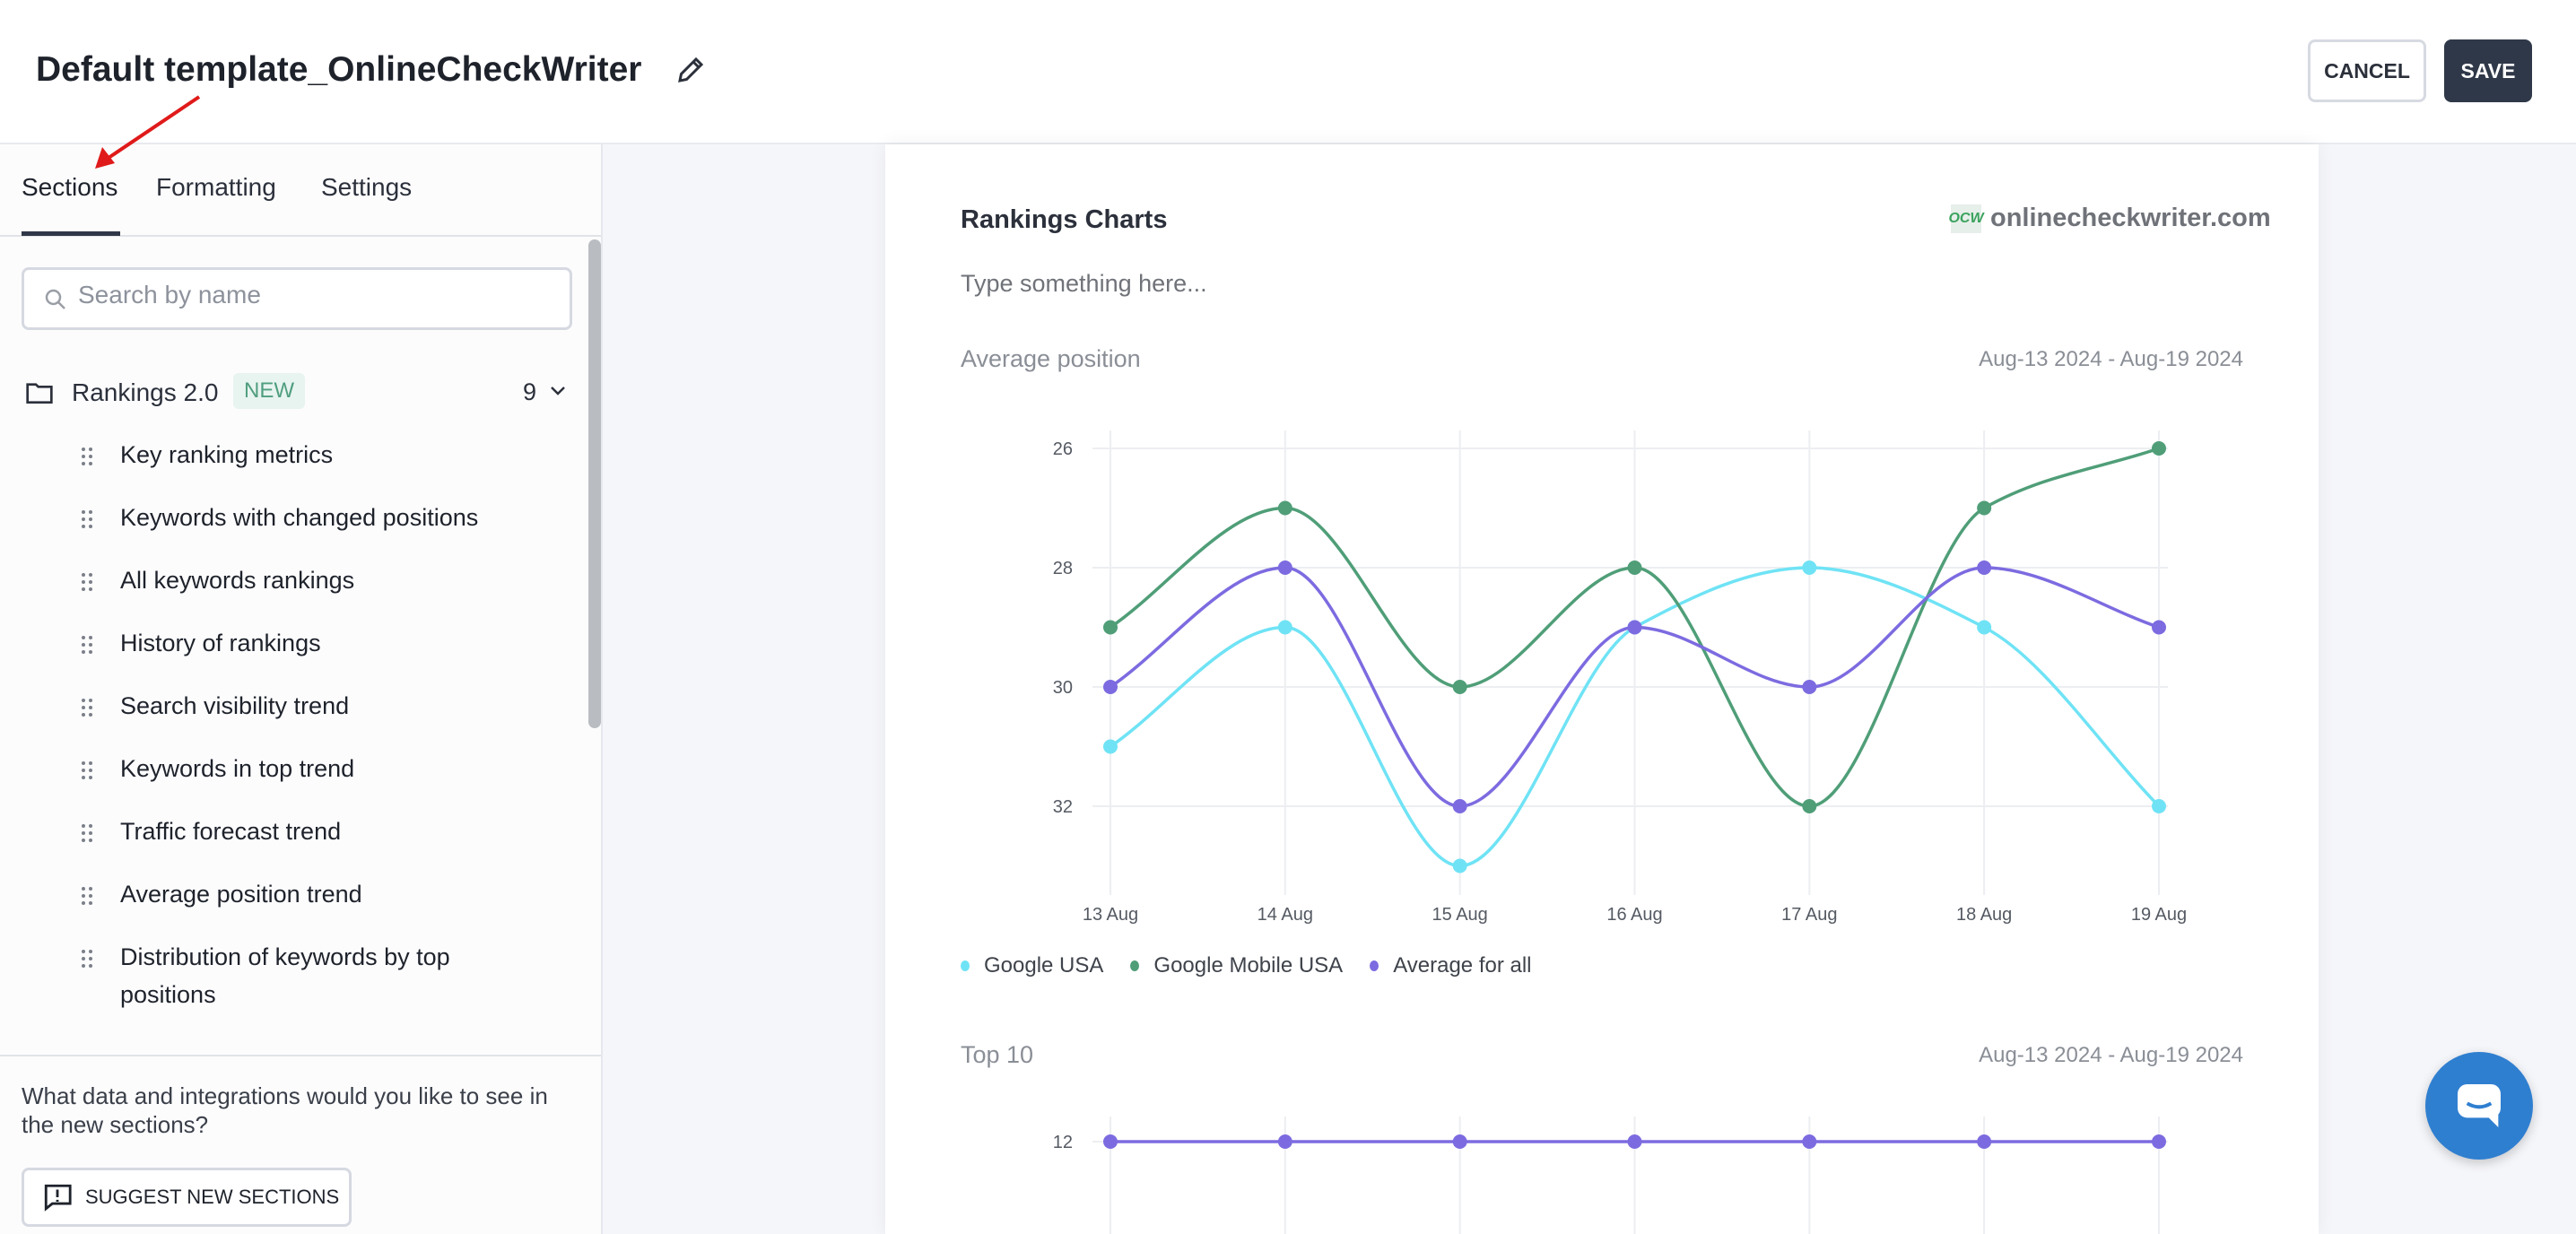  What do you see at coordinates (237, 768) in the screenshot?
I see `section-item-label: Keywords in top trend` at bounding box center [237, 768].